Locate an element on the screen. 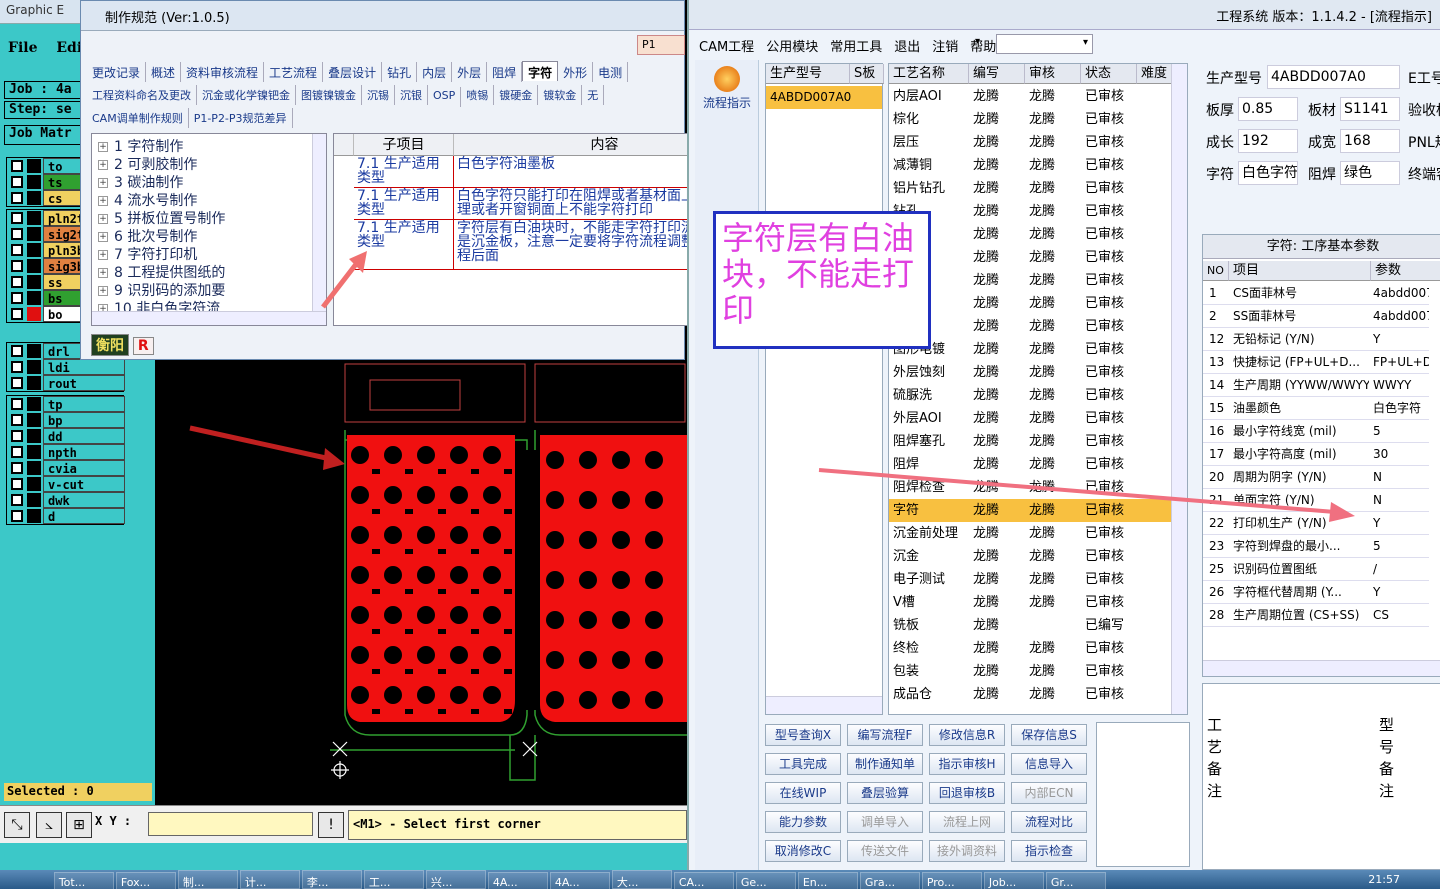 Image resolution: width=1440 pixels, height=889 pixels. menu-file: File is located at coordinates (22, 48).